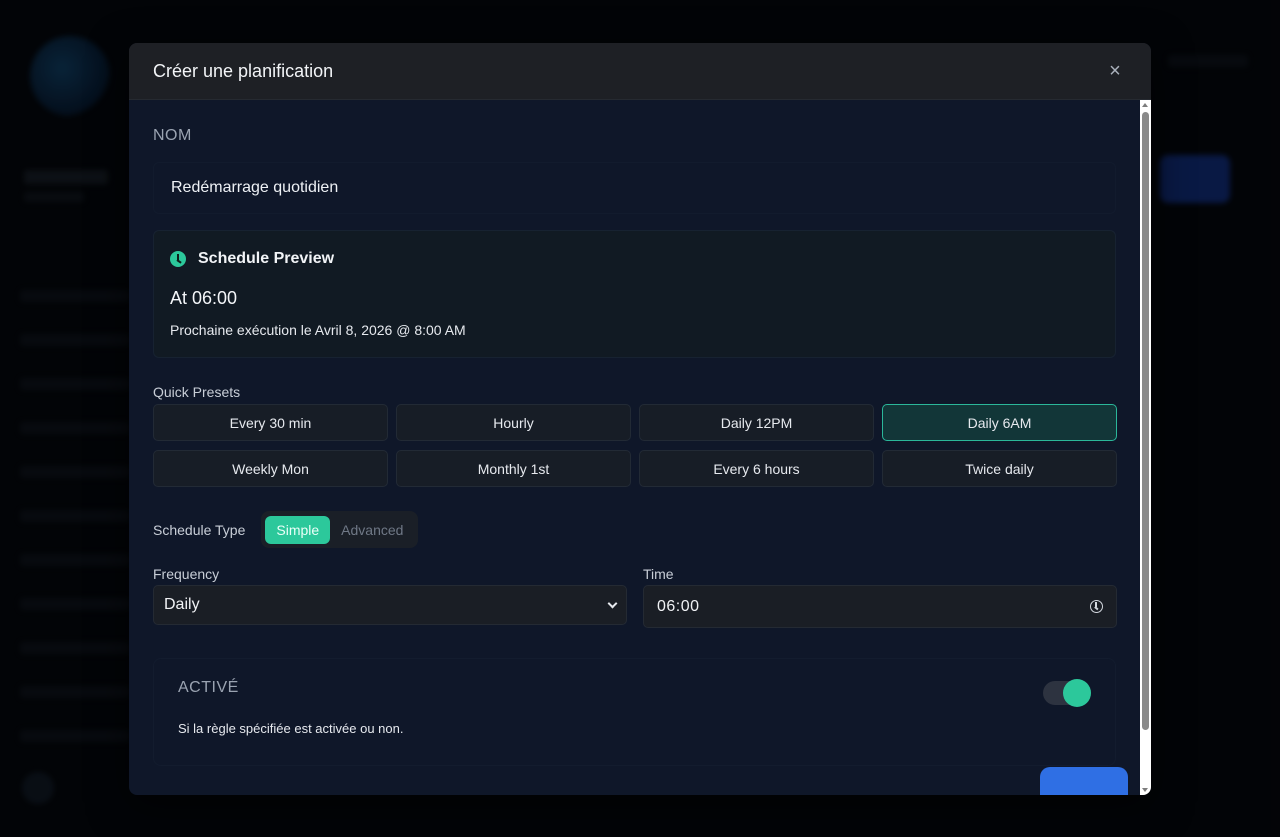 The width and height of the screenshot is (1280, 837). I want to click on time-field: Time 06:00, so click(880, 597).